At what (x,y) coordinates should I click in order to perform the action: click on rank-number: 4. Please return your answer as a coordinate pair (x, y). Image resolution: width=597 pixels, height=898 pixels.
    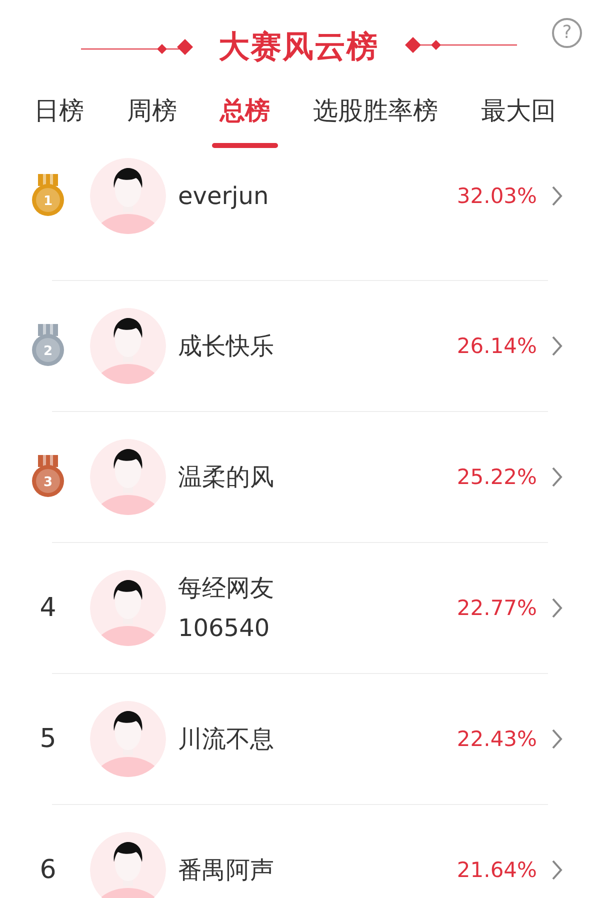
    Looking at the image, I should click on (48, 608).